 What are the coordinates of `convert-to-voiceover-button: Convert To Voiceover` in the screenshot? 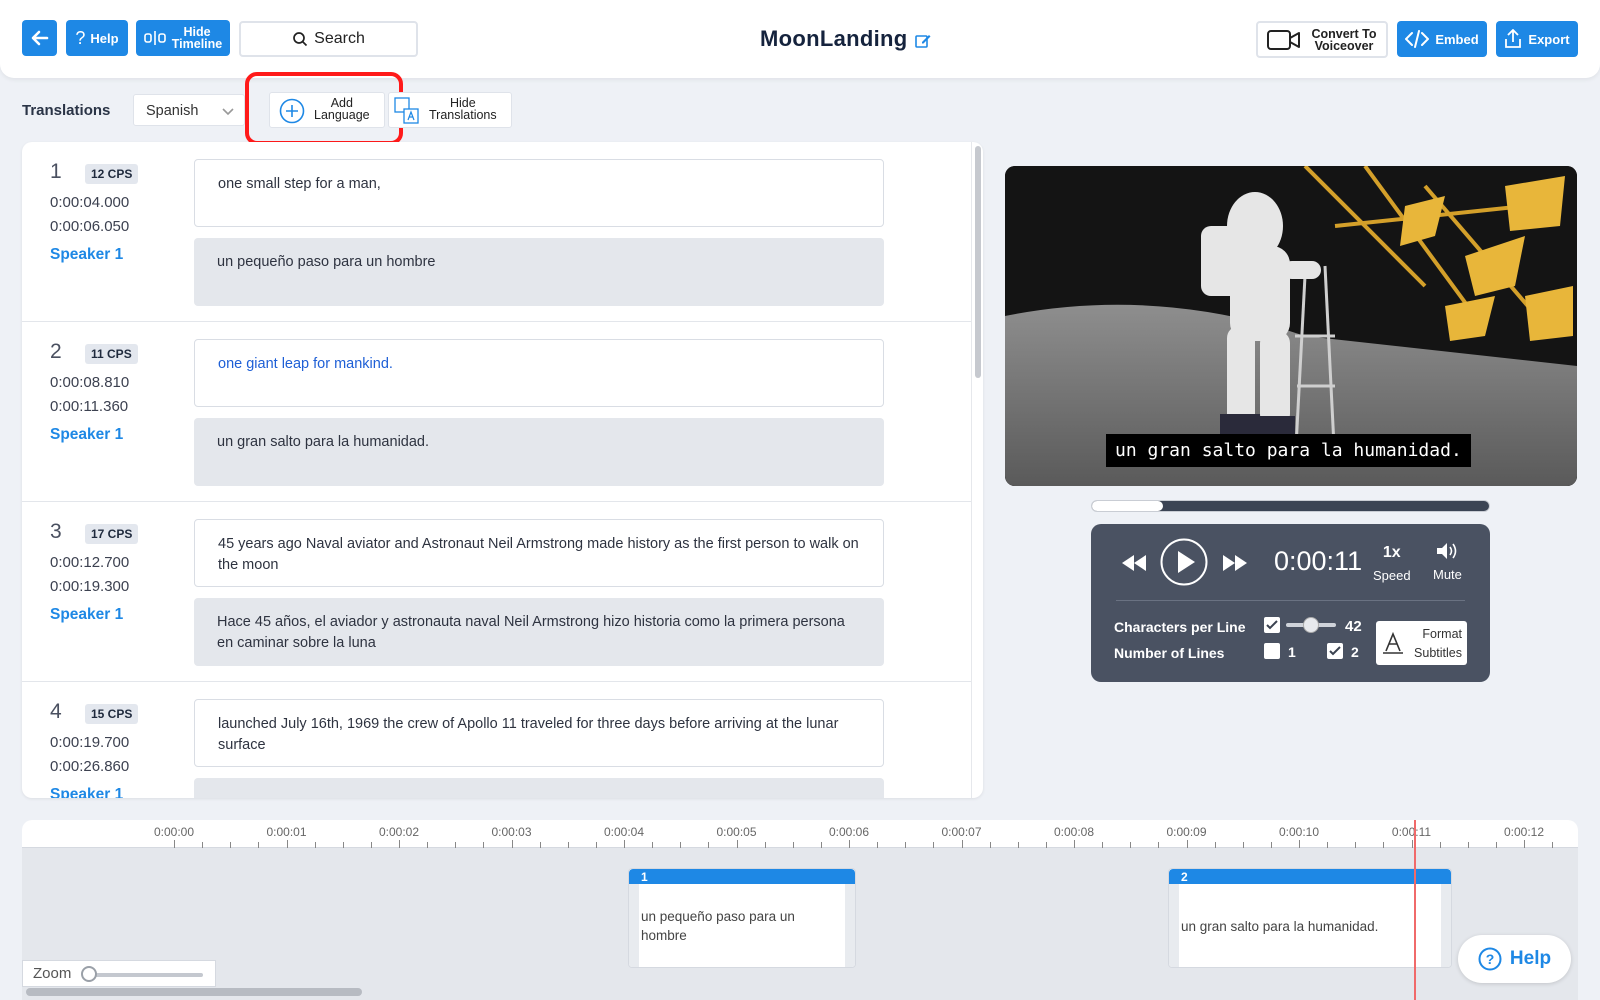 It's located at (1322, 39).